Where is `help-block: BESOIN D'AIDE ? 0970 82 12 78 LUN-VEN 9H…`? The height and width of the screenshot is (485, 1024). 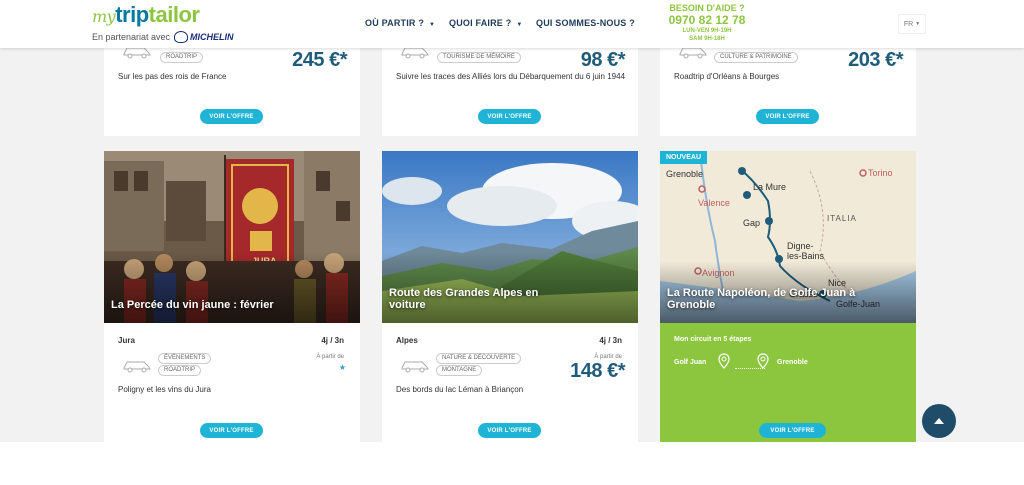
help-block: BESOIN D'AIDE ? 0970 82 12 78 LUN-VEN 9H… is located at coordinates (707, 23).